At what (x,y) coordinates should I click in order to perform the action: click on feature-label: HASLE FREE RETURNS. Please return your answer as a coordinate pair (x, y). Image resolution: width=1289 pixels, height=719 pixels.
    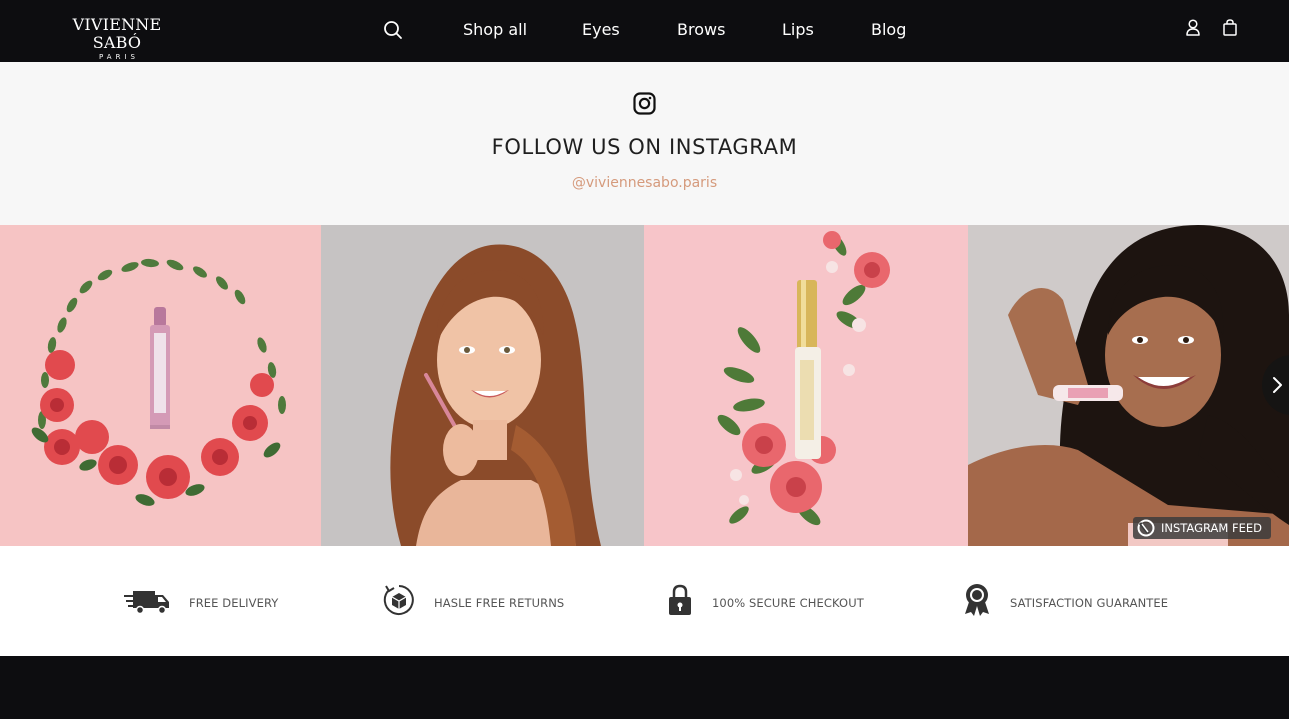
    Looking at the image, I should click on (499, 603).